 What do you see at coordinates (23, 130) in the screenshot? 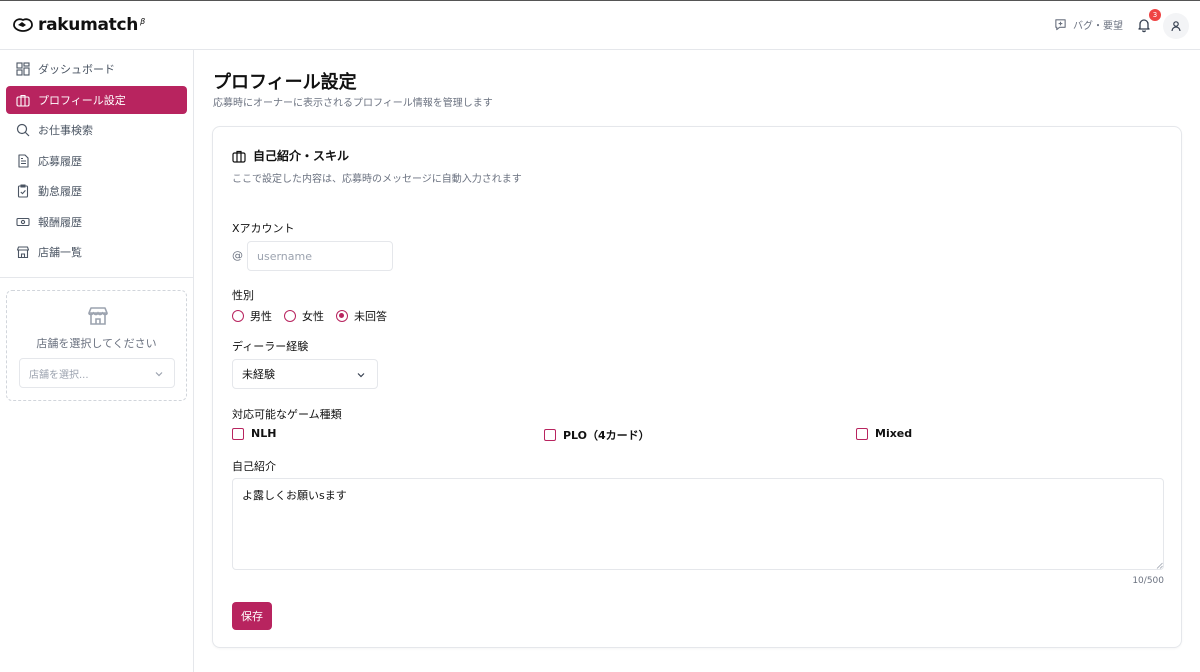
I see `search-icon` at bounding box center [23, 130].